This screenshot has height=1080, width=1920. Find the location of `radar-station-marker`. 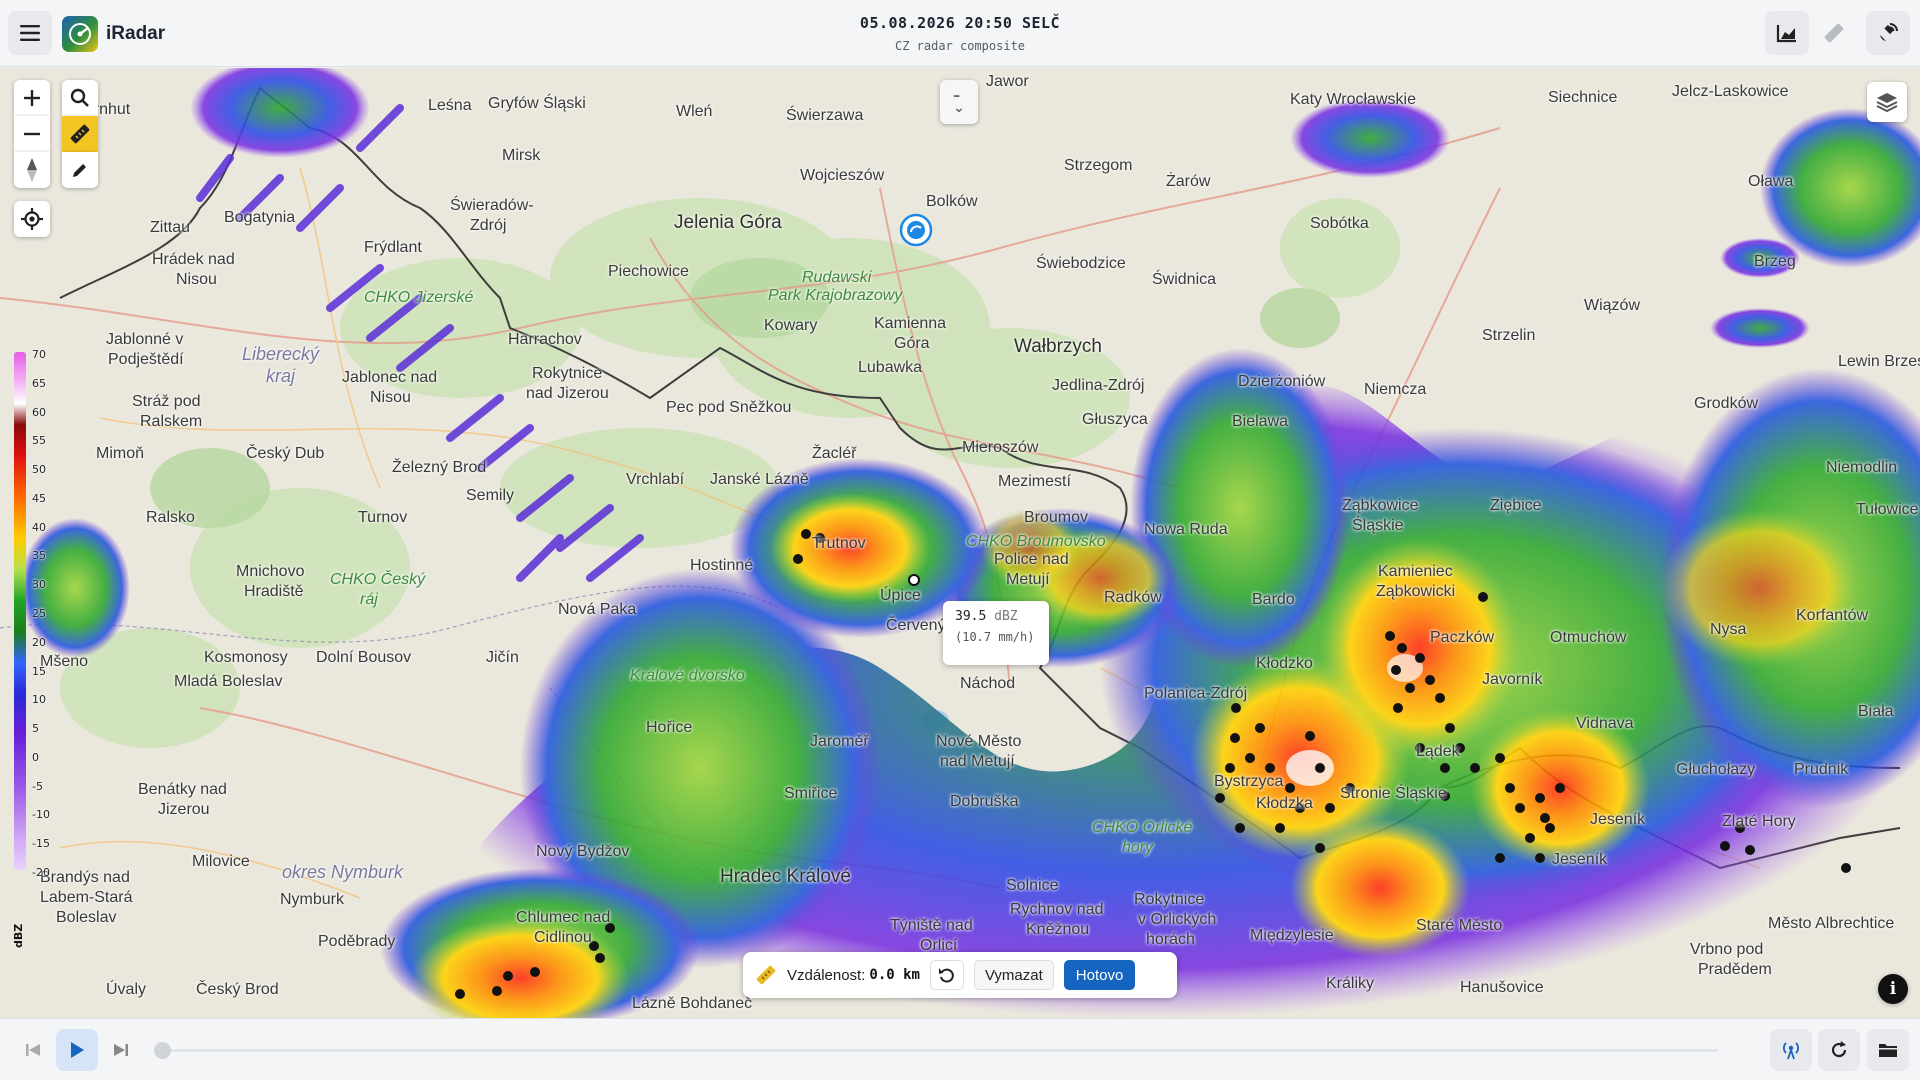

radar-station-marker is located at coordinates (916, 230).